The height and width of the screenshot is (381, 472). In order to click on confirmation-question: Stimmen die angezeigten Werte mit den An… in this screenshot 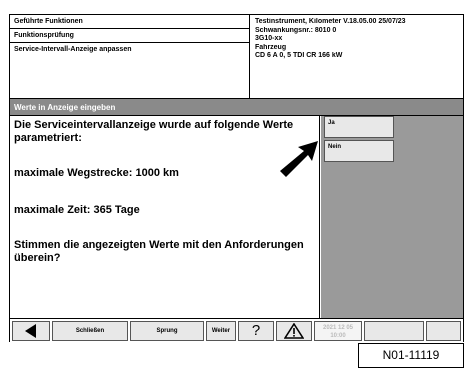, I will do `click(159, 251)`.